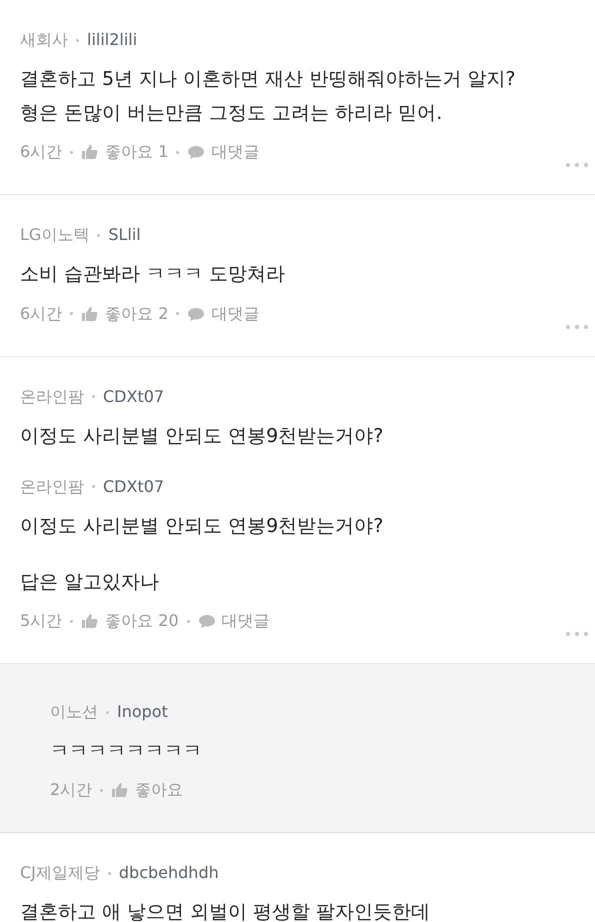 This screenshot has width=595, height=922. I want to click on username: Inopot, so click(142, 712).